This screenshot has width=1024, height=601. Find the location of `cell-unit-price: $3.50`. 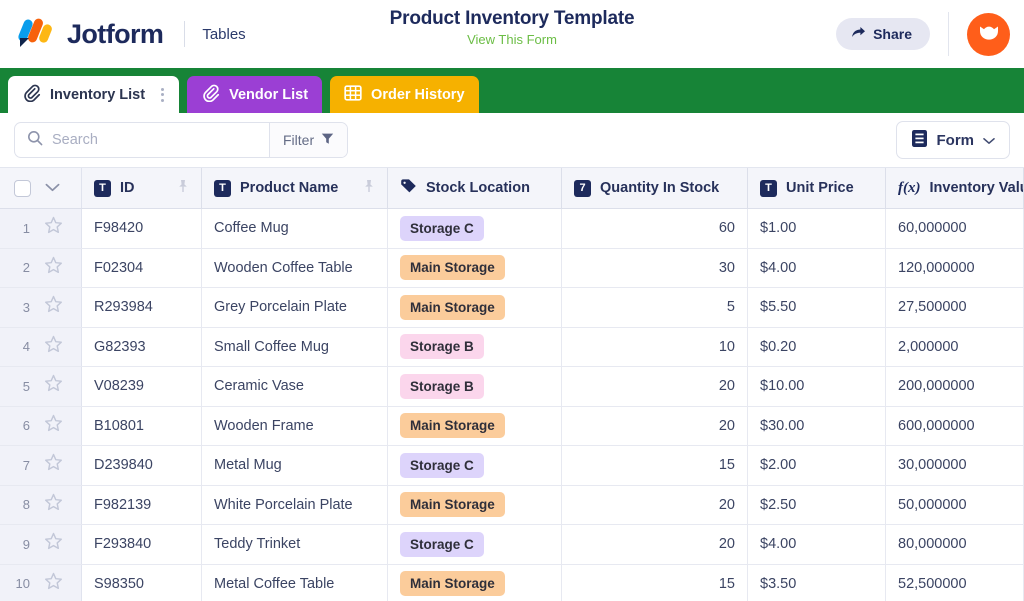

cell-unit-price: $3.50 is located at coordinates (817, 582).